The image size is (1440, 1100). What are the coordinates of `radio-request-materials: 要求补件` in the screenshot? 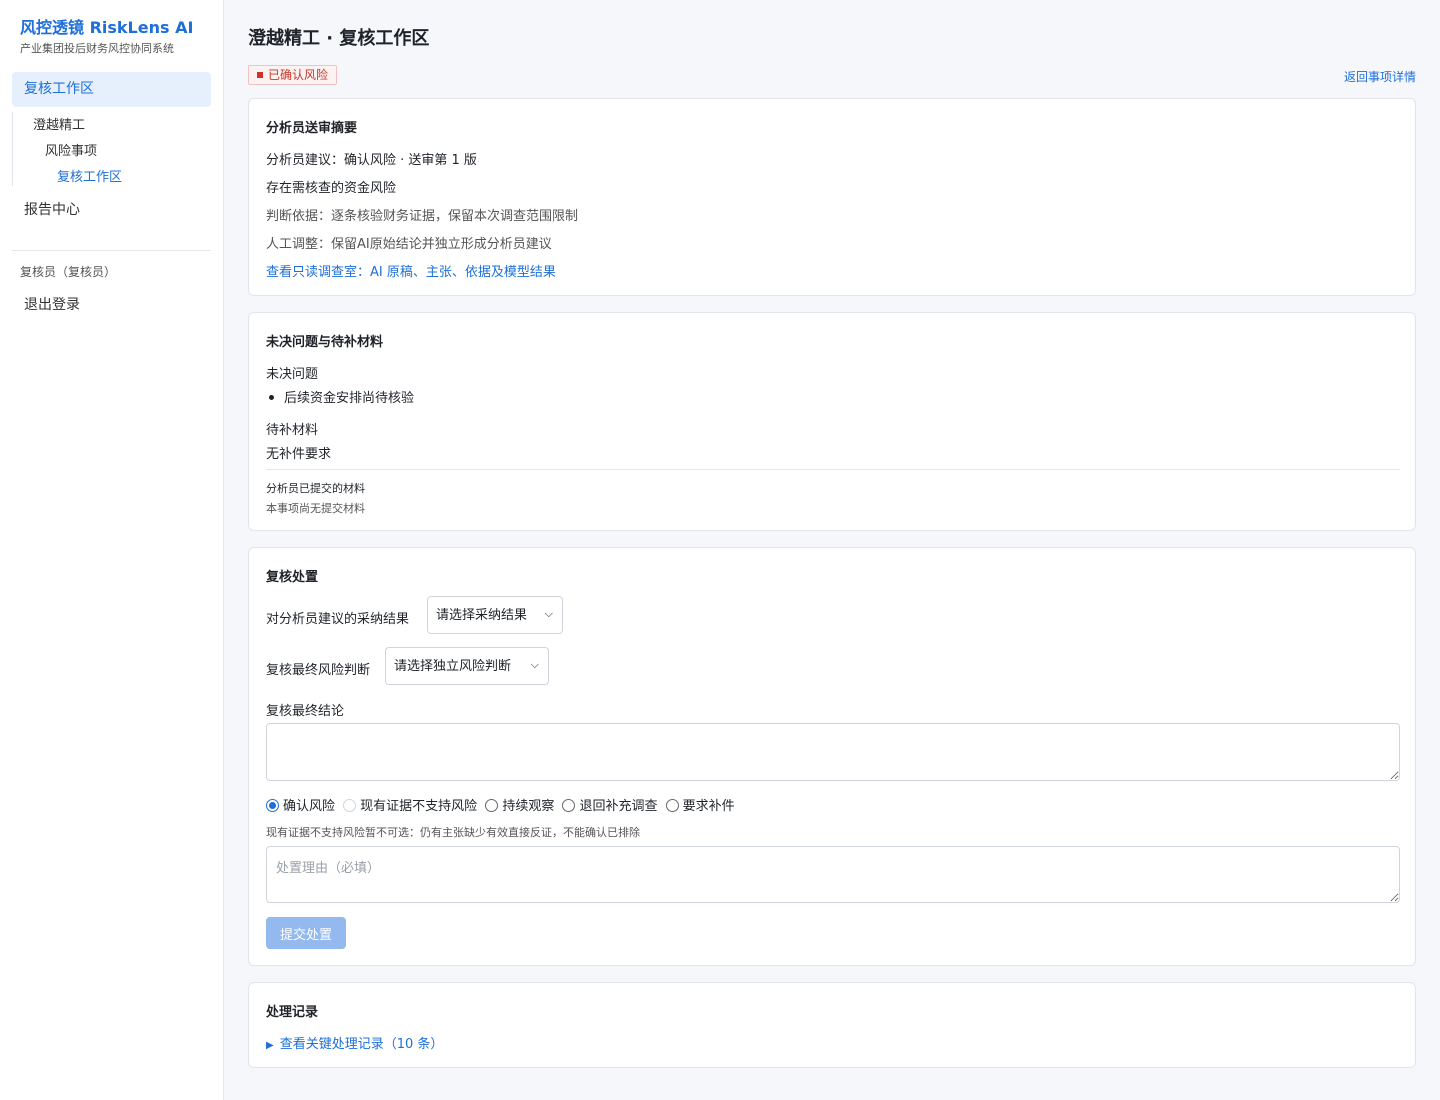 It's located at (700, 804).